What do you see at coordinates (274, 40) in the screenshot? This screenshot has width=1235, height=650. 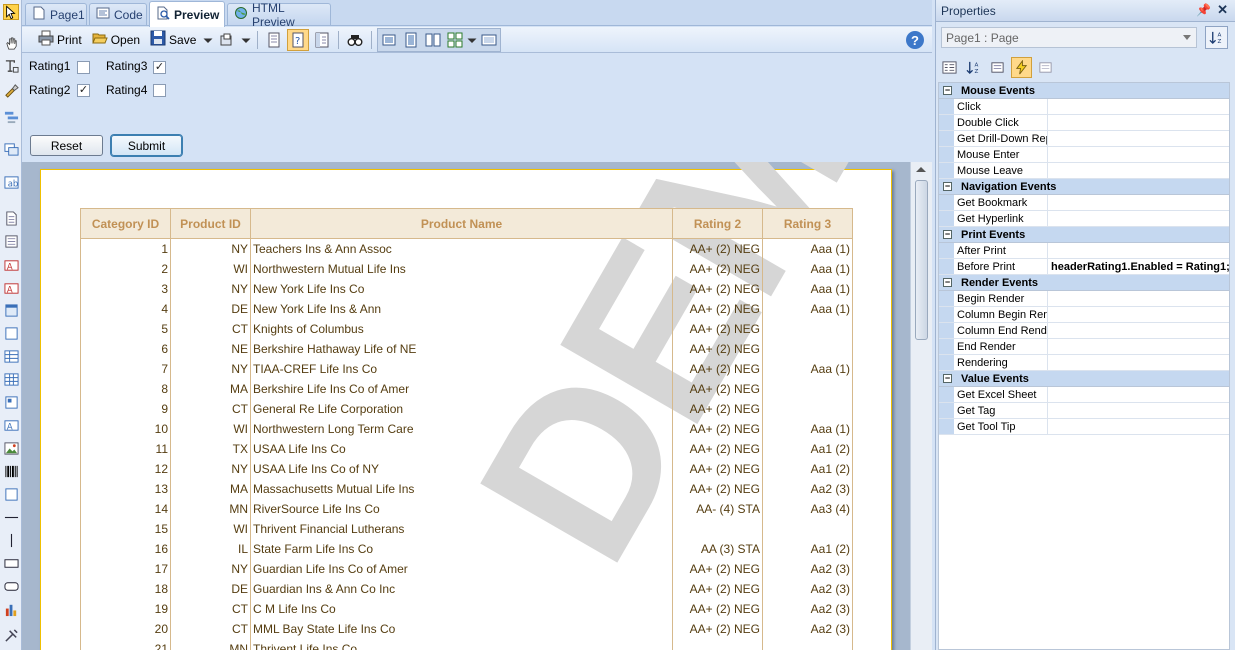 I see `page-setup-icon` at bounding box center [274, 40].